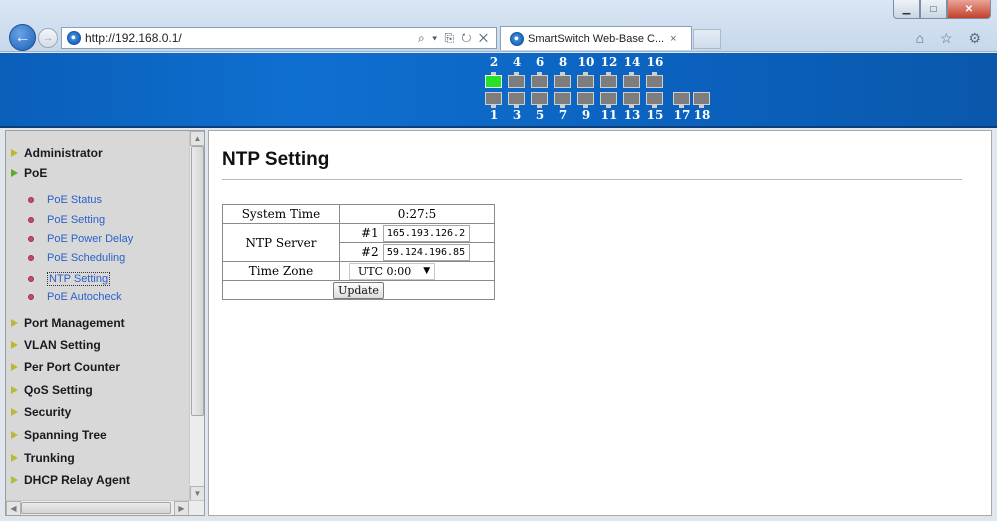 Image resolution: width=997 pixels, height=521 pixels. What do you see at coordinates (540, 62) in the screenshot?
I see `port-label-6: 6` at bounding box center [540, 62].